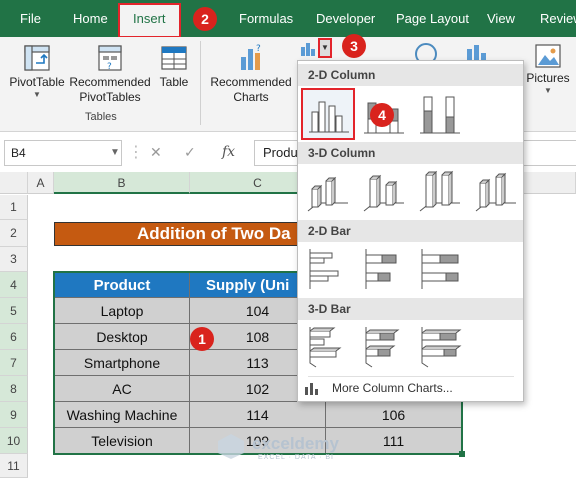 Image resolution: width=576 pixels, height=478 pixels. What do you see at coordinates (156, 152) in the screenshot?
I see `cancel-icon: ✕` at bounding box center [156, 152].